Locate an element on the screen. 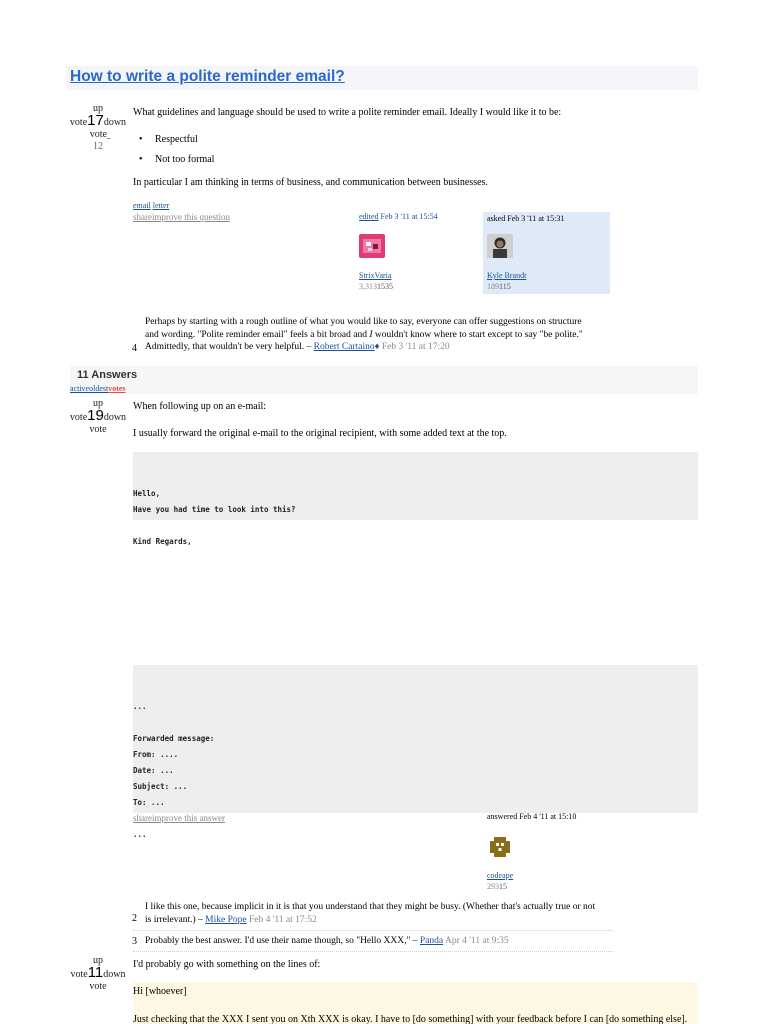 Image resolution: width=768 pixels, height=1024 pixels. tab-votes: votes is located at coordinates (116, 388).